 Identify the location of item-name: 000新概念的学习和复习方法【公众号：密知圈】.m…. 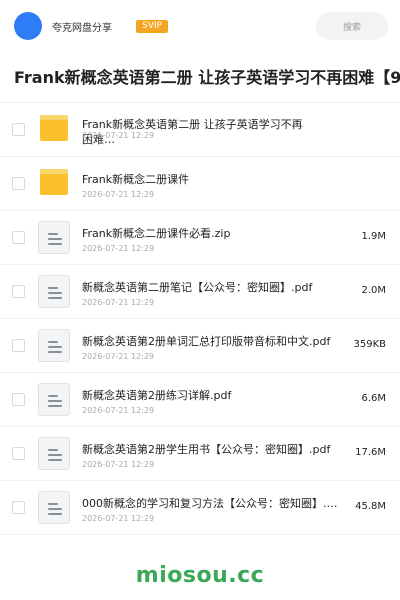
(212, 503).